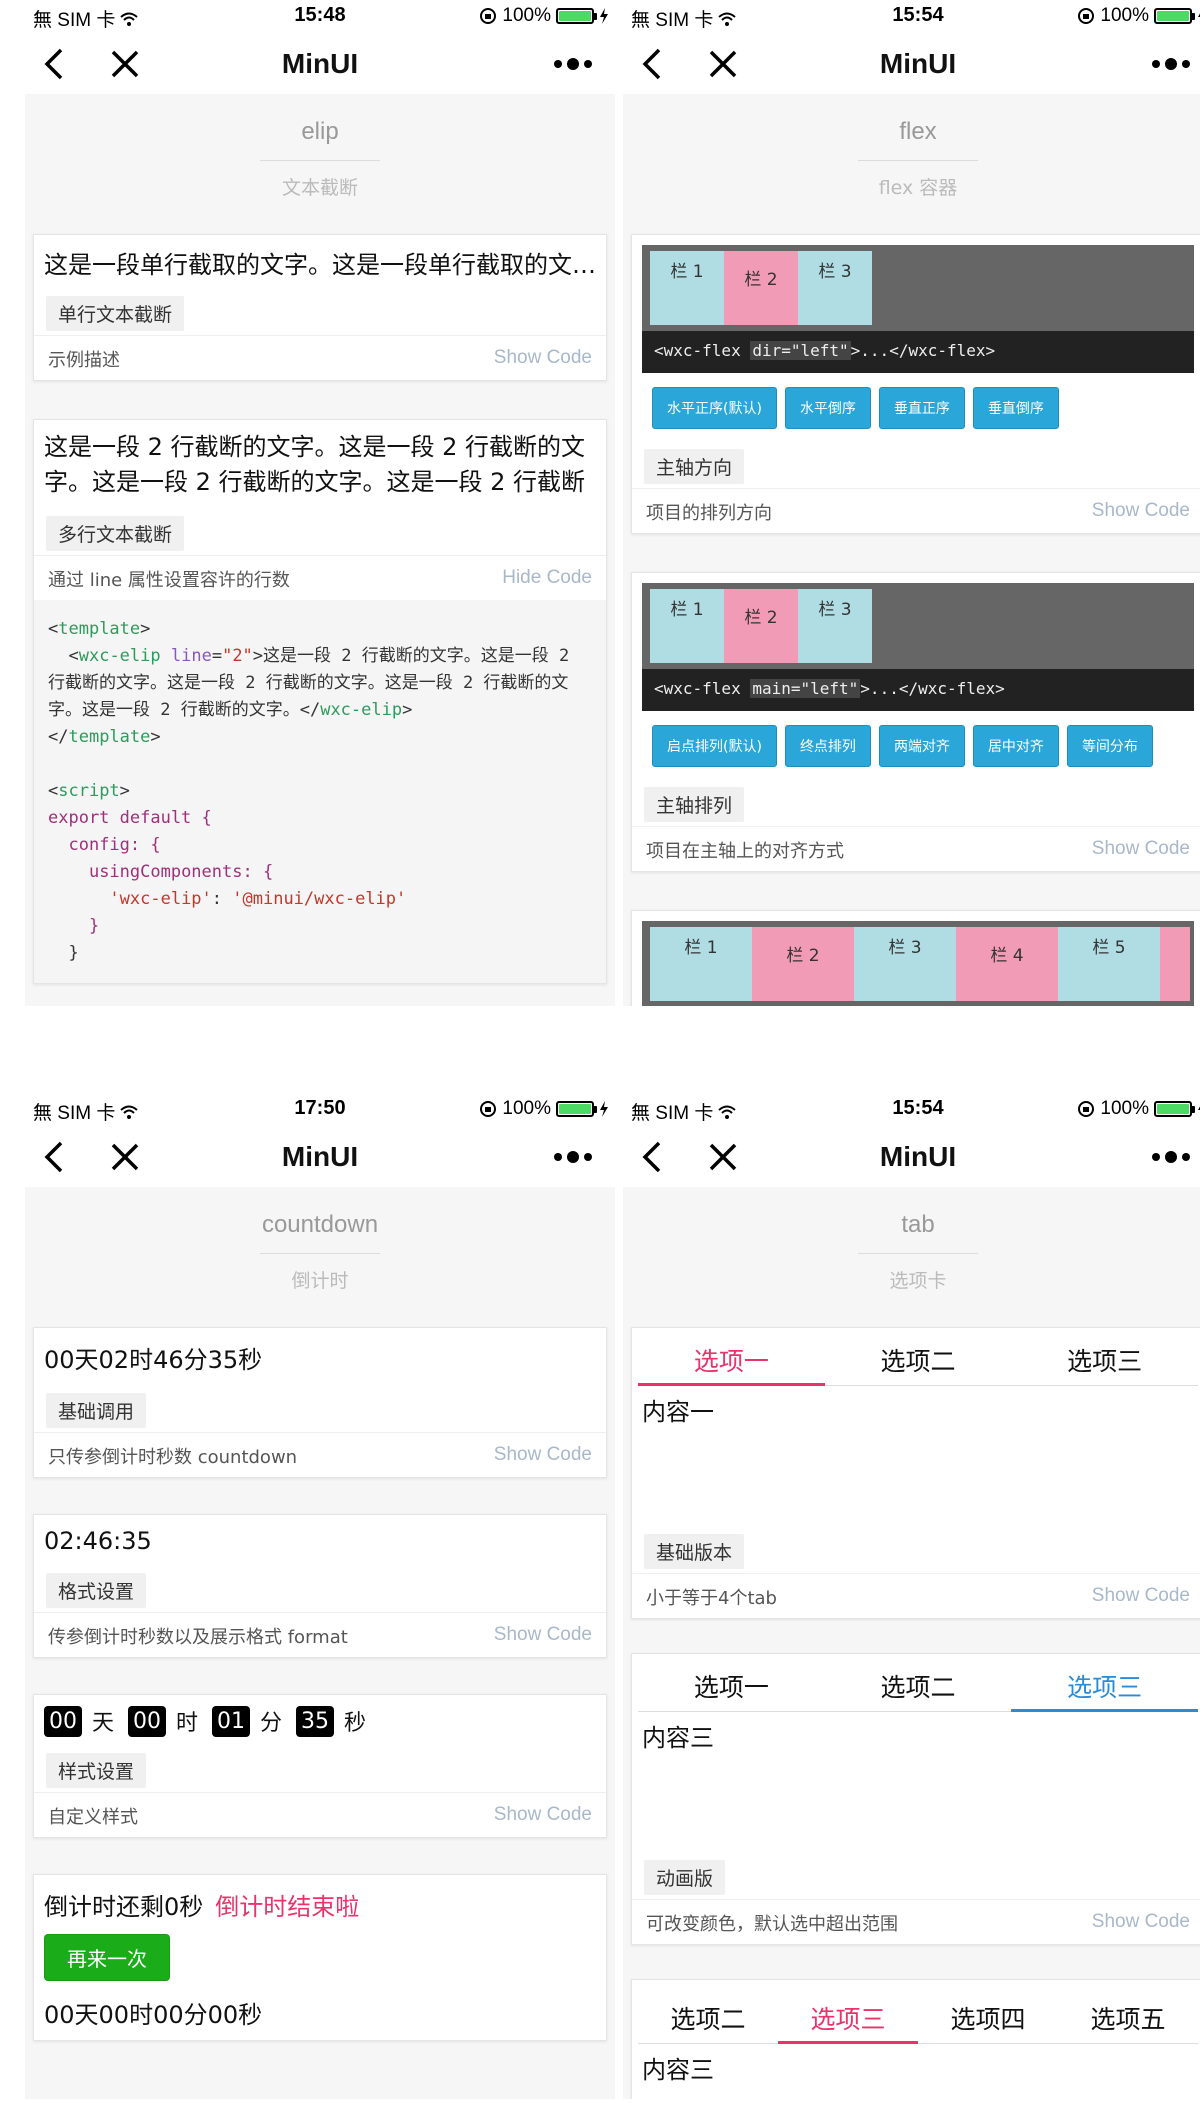 The image size is (1200, 2103). Describe the element at coordinates (702, 688) in the screenshot. I see `code-token: <wxc-flex` at that location.